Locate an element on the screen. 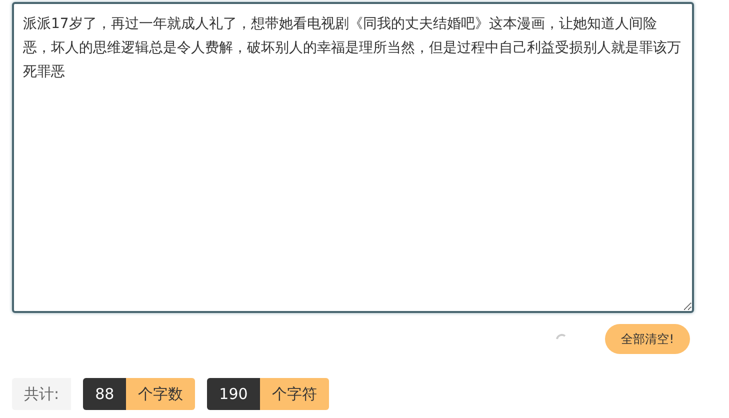 This screenshot has height=418, width=729. count-unit: 个字符 is located at coordinates (294, 394).